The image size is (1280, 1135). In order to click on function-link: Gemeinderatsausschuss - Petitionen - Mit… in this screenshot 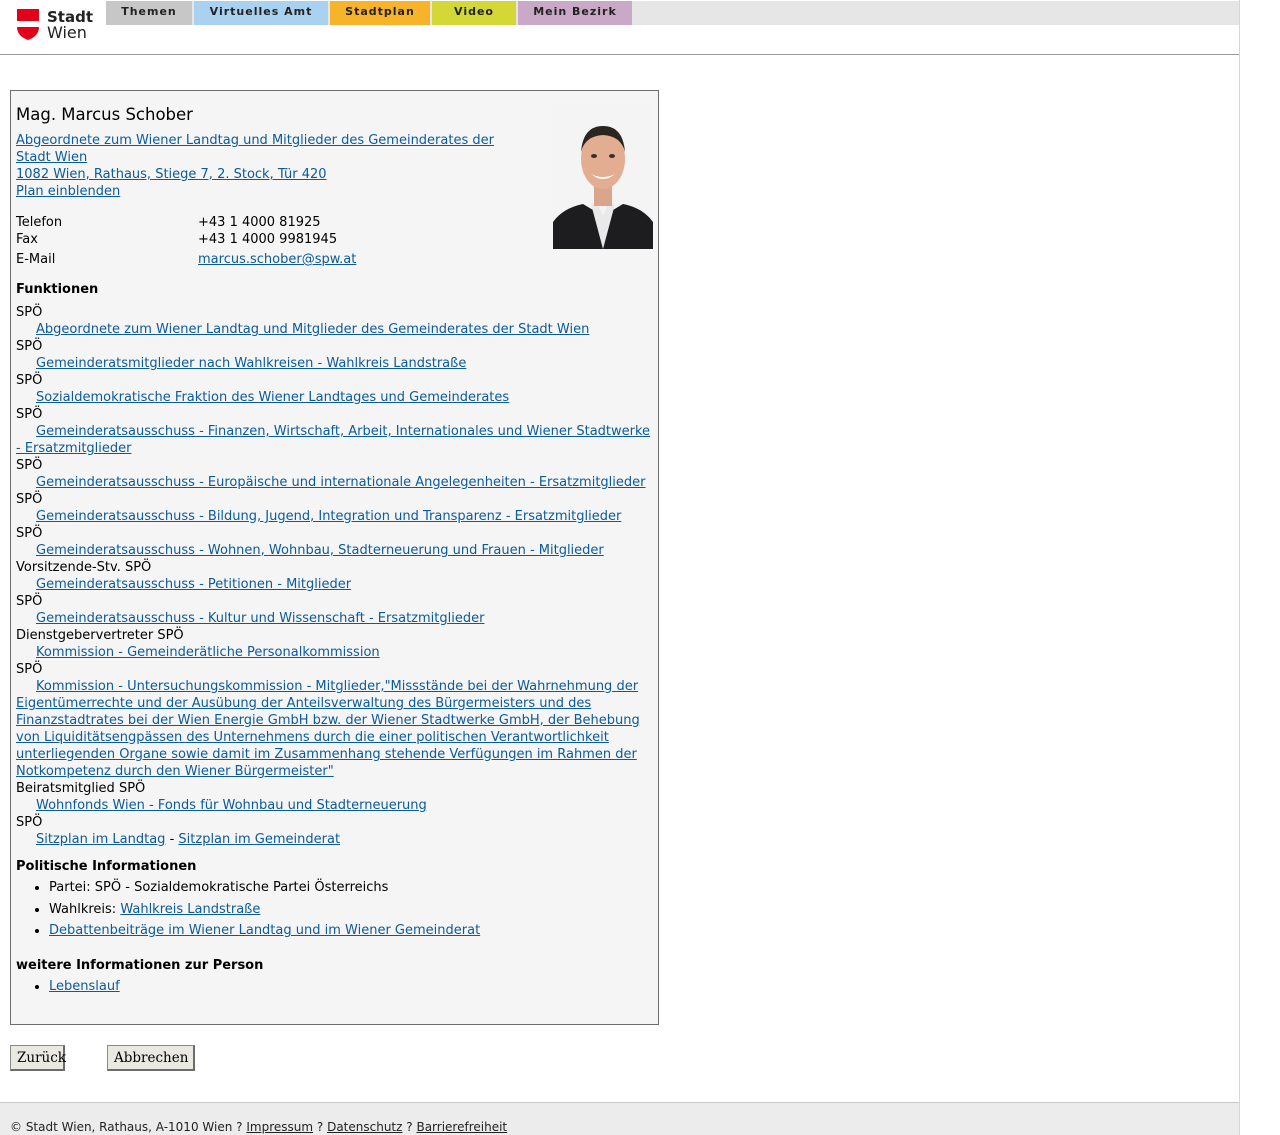, I will do `click(193, 584)`.